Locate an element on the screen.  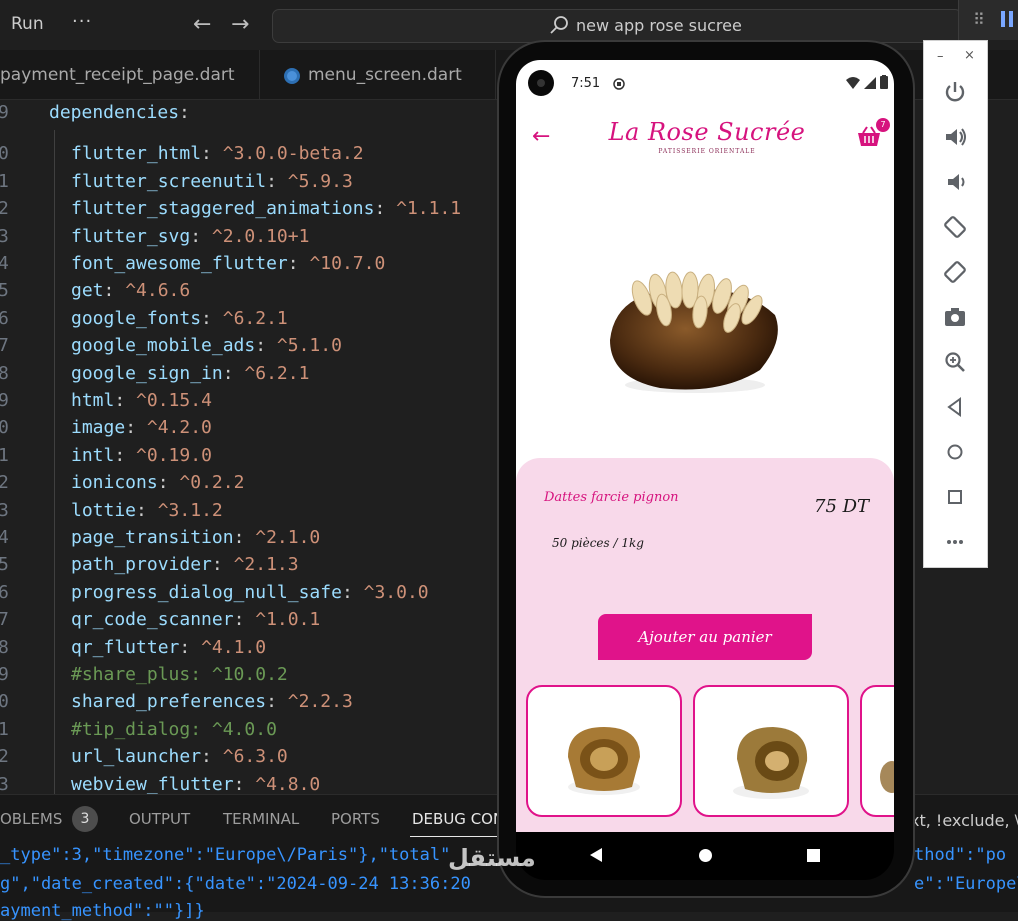
yaml-key: flutter_html is located at coordinates (136, 154).